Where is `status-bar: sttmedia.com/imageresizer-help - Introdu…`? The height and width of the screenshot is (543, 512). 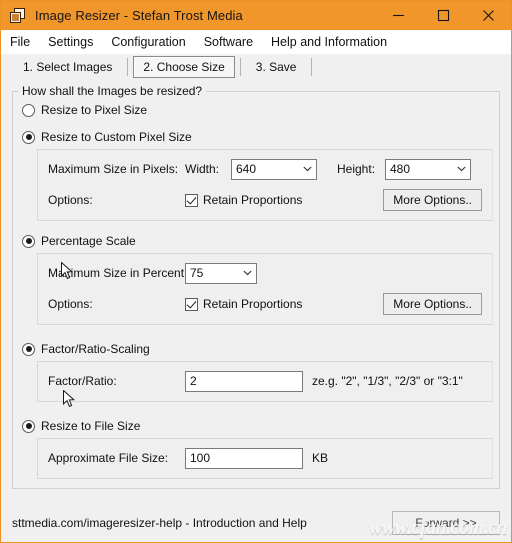 status-bar: sttmedia.com/imageresizer-help - Introdu… is located at coordinates (256, 523).